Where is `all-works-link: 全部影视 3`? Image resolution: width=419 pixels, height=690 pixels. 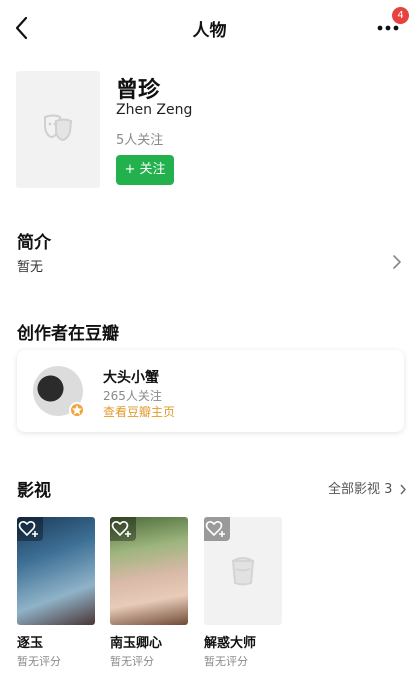
all-works-link: 全部影视 3 is located at coordinates (367, 487).